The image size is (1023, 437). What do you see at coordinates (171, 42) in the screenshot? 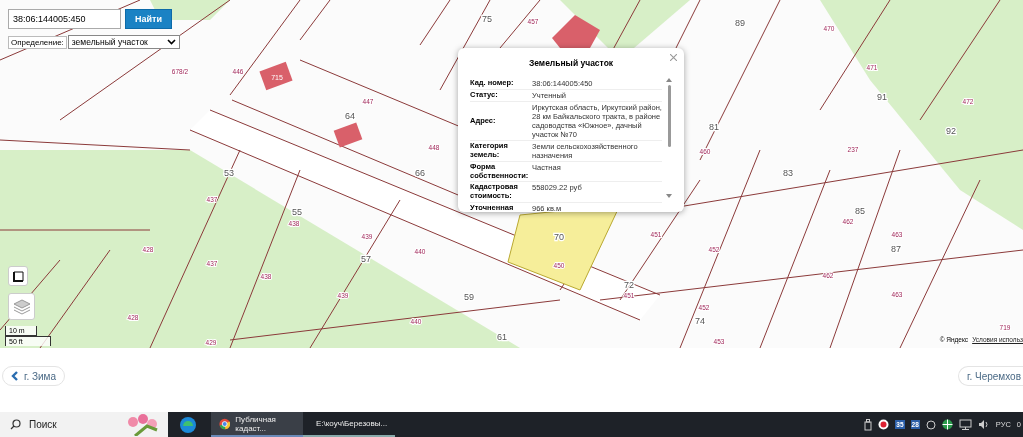
I see `chevron-down-icon` at bounding box center [171, 42].